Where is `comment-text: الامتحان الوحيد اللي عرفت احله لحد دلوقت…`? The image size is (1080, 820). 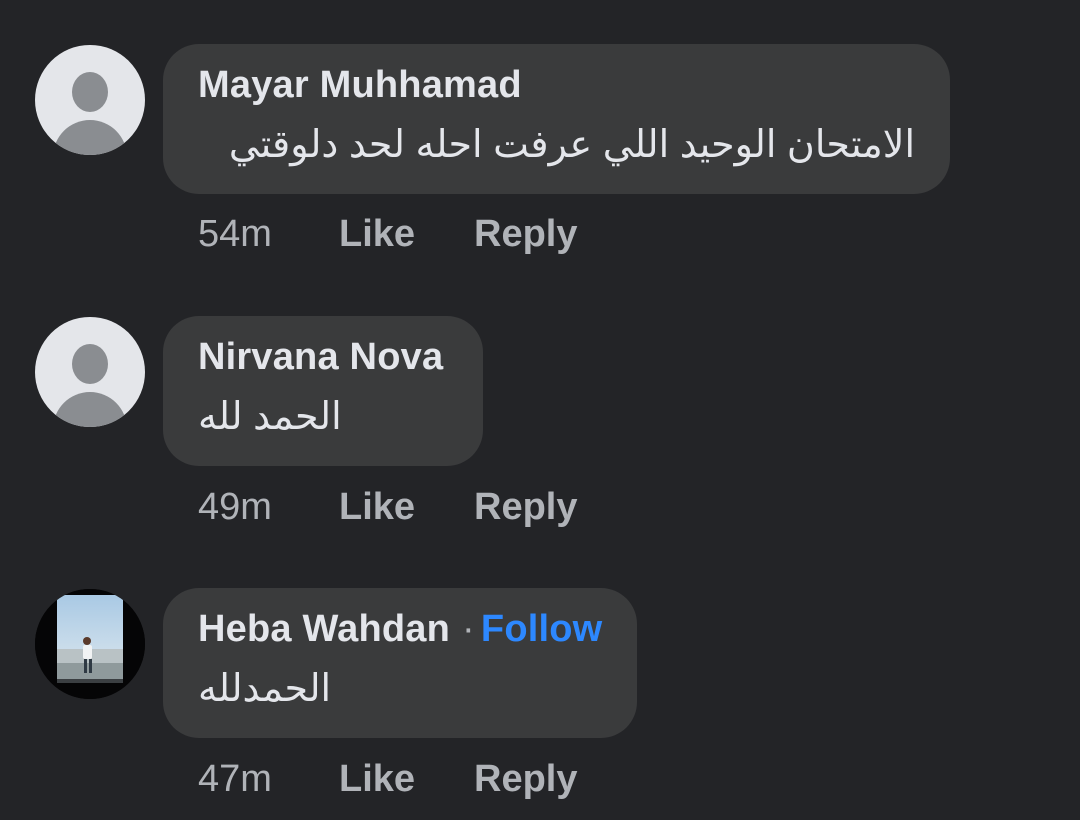
comment-text: الامتحان الوحيد اللي عرفت احله لحد دلوقت… is located at coordinates (571, 145).